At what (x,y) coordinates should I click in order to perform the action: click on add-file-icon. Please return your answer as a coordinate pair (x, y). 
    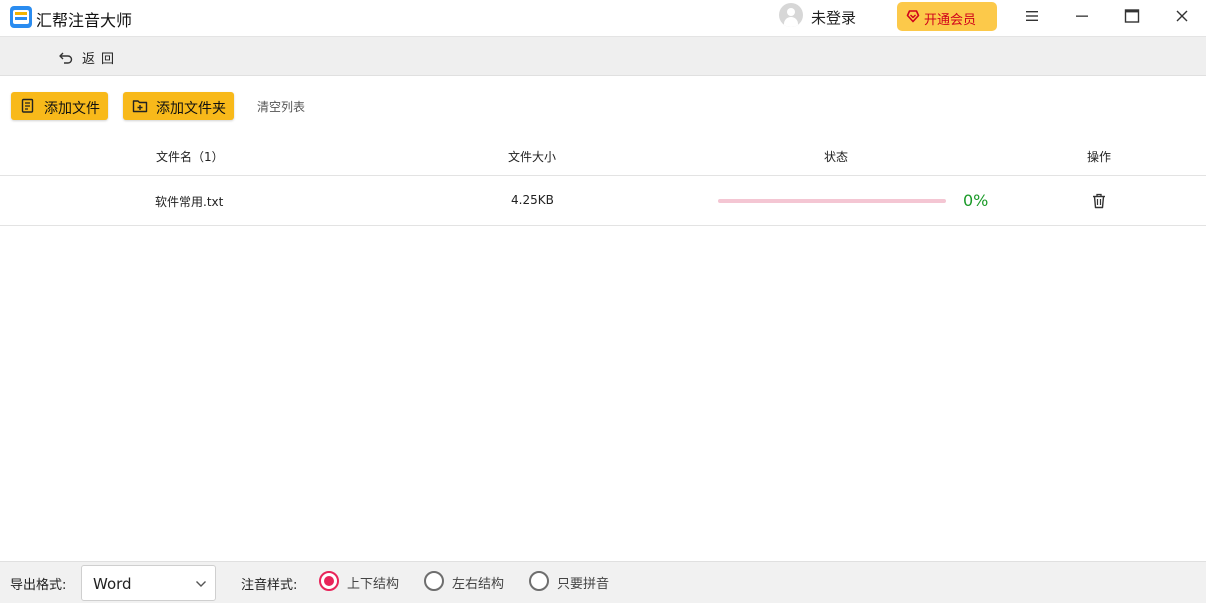
    Looking at the image, I should click on (27, 105).